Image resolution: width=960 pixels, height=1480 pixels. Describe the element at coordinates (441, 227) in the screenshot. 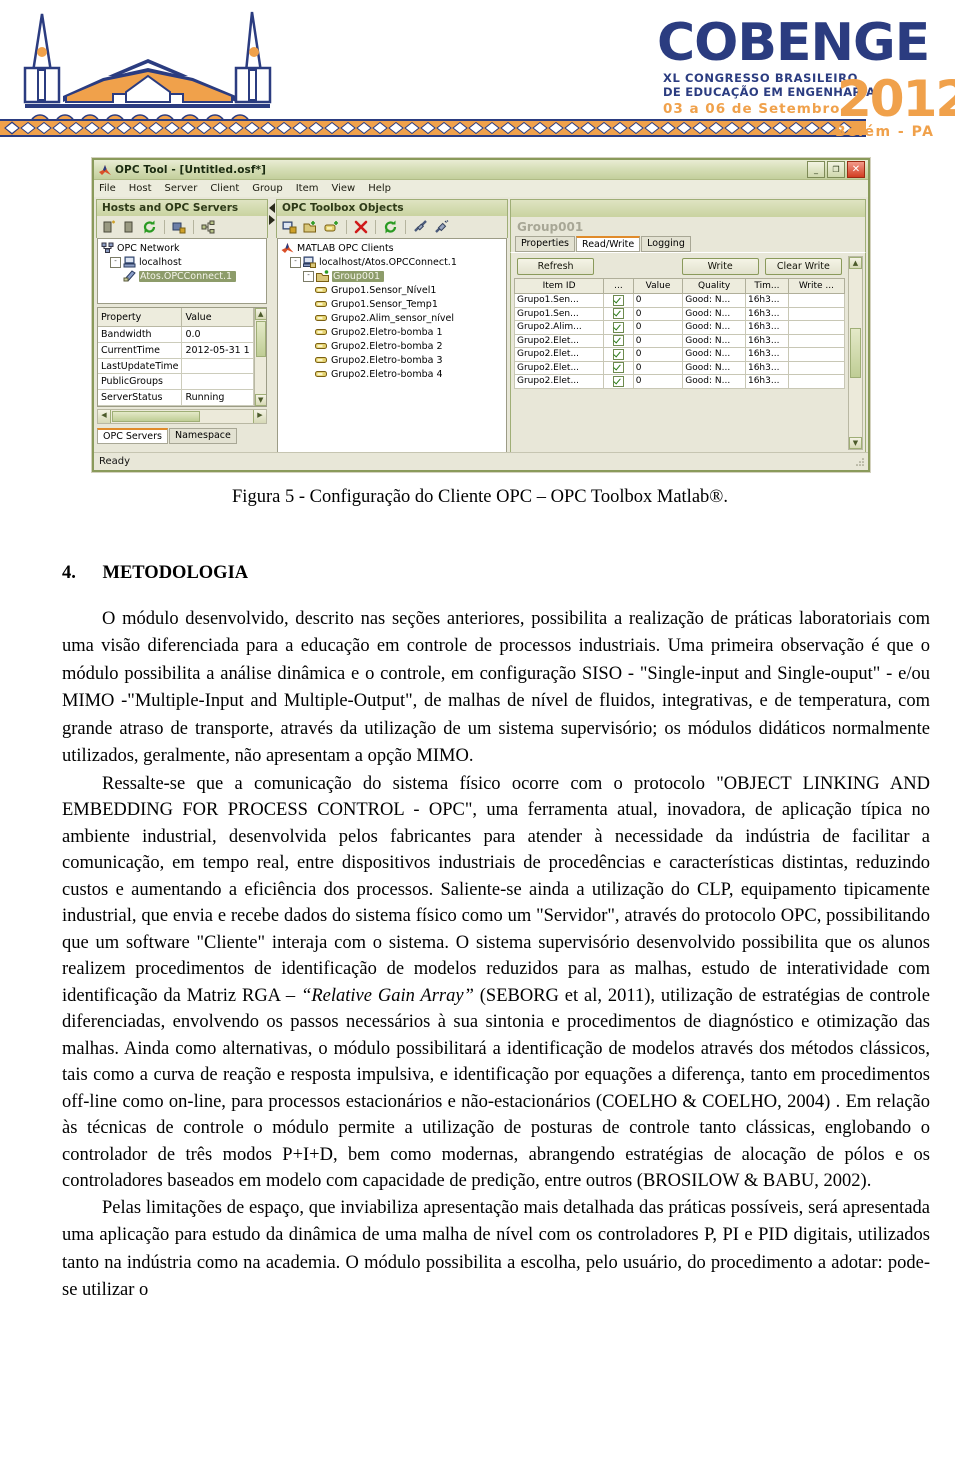

I see `connect-icon` at that location.